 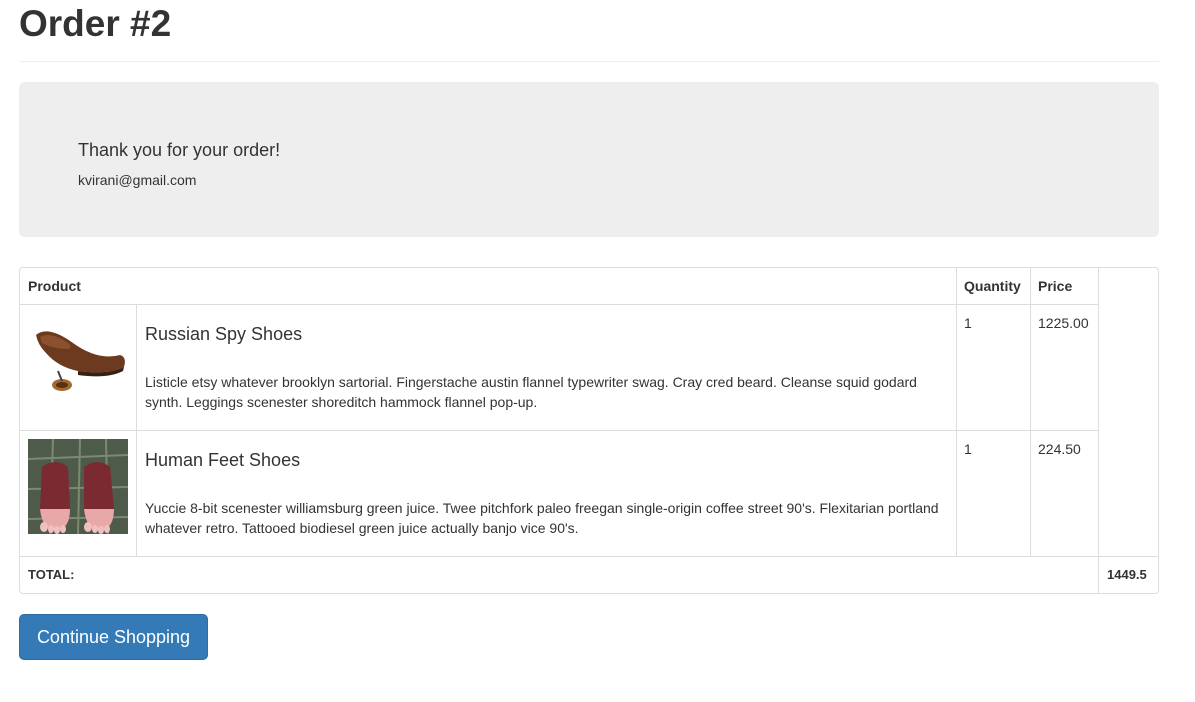 I want to click on total-label: TOTAL:, so click(x=51, y=574).